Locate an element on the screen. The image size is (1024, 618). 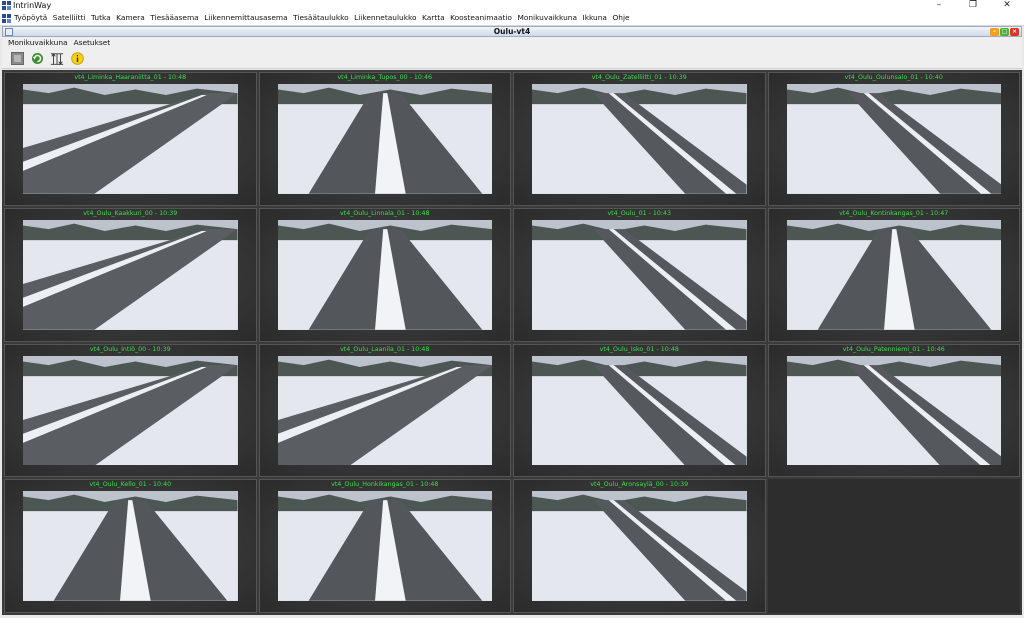
layout-button is located at coordinates (57, 59).